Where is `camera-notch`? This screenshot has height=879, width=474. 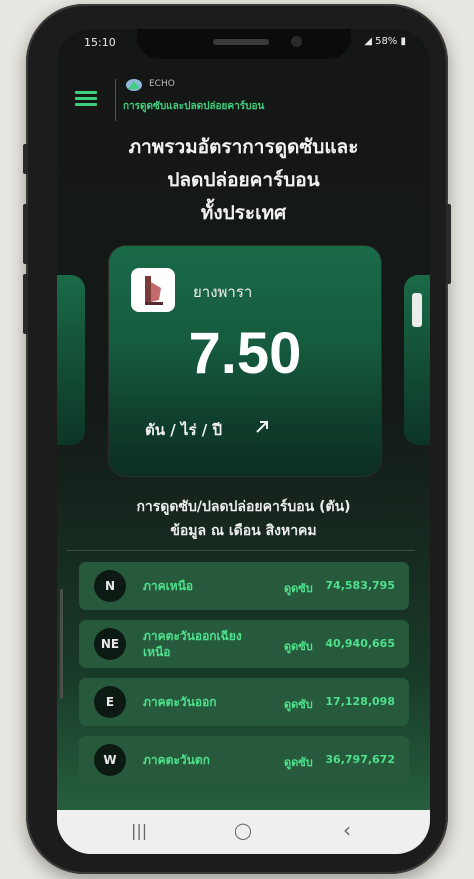 camera-notch is located at coordinates (244, 44).